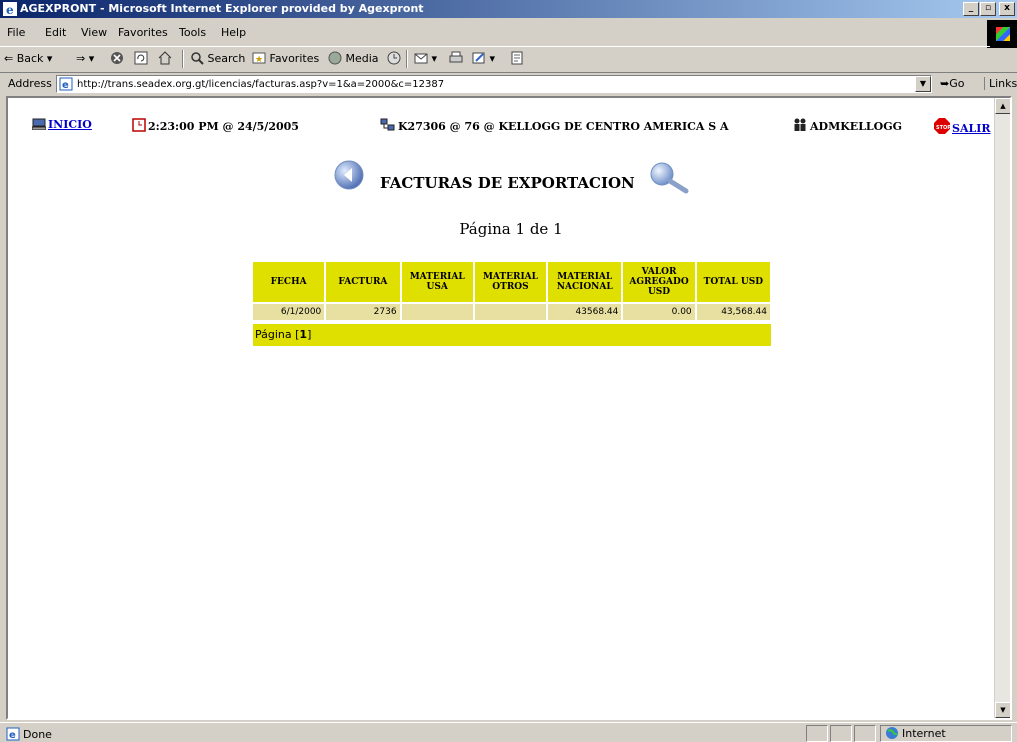  What do you see at coordinates (1007, 9) in the screenshot?
I see `close-button: x` at bounding box center [1007, 9].